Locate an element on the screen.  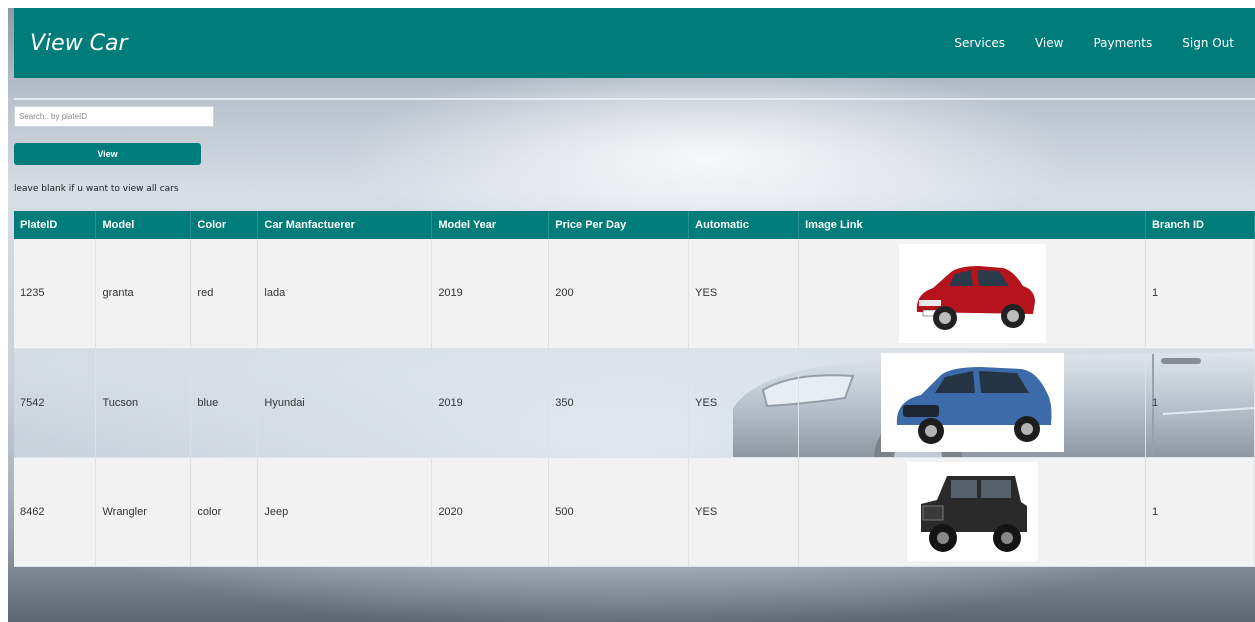
black-jeep-icon is located at coordinates (972, 511).